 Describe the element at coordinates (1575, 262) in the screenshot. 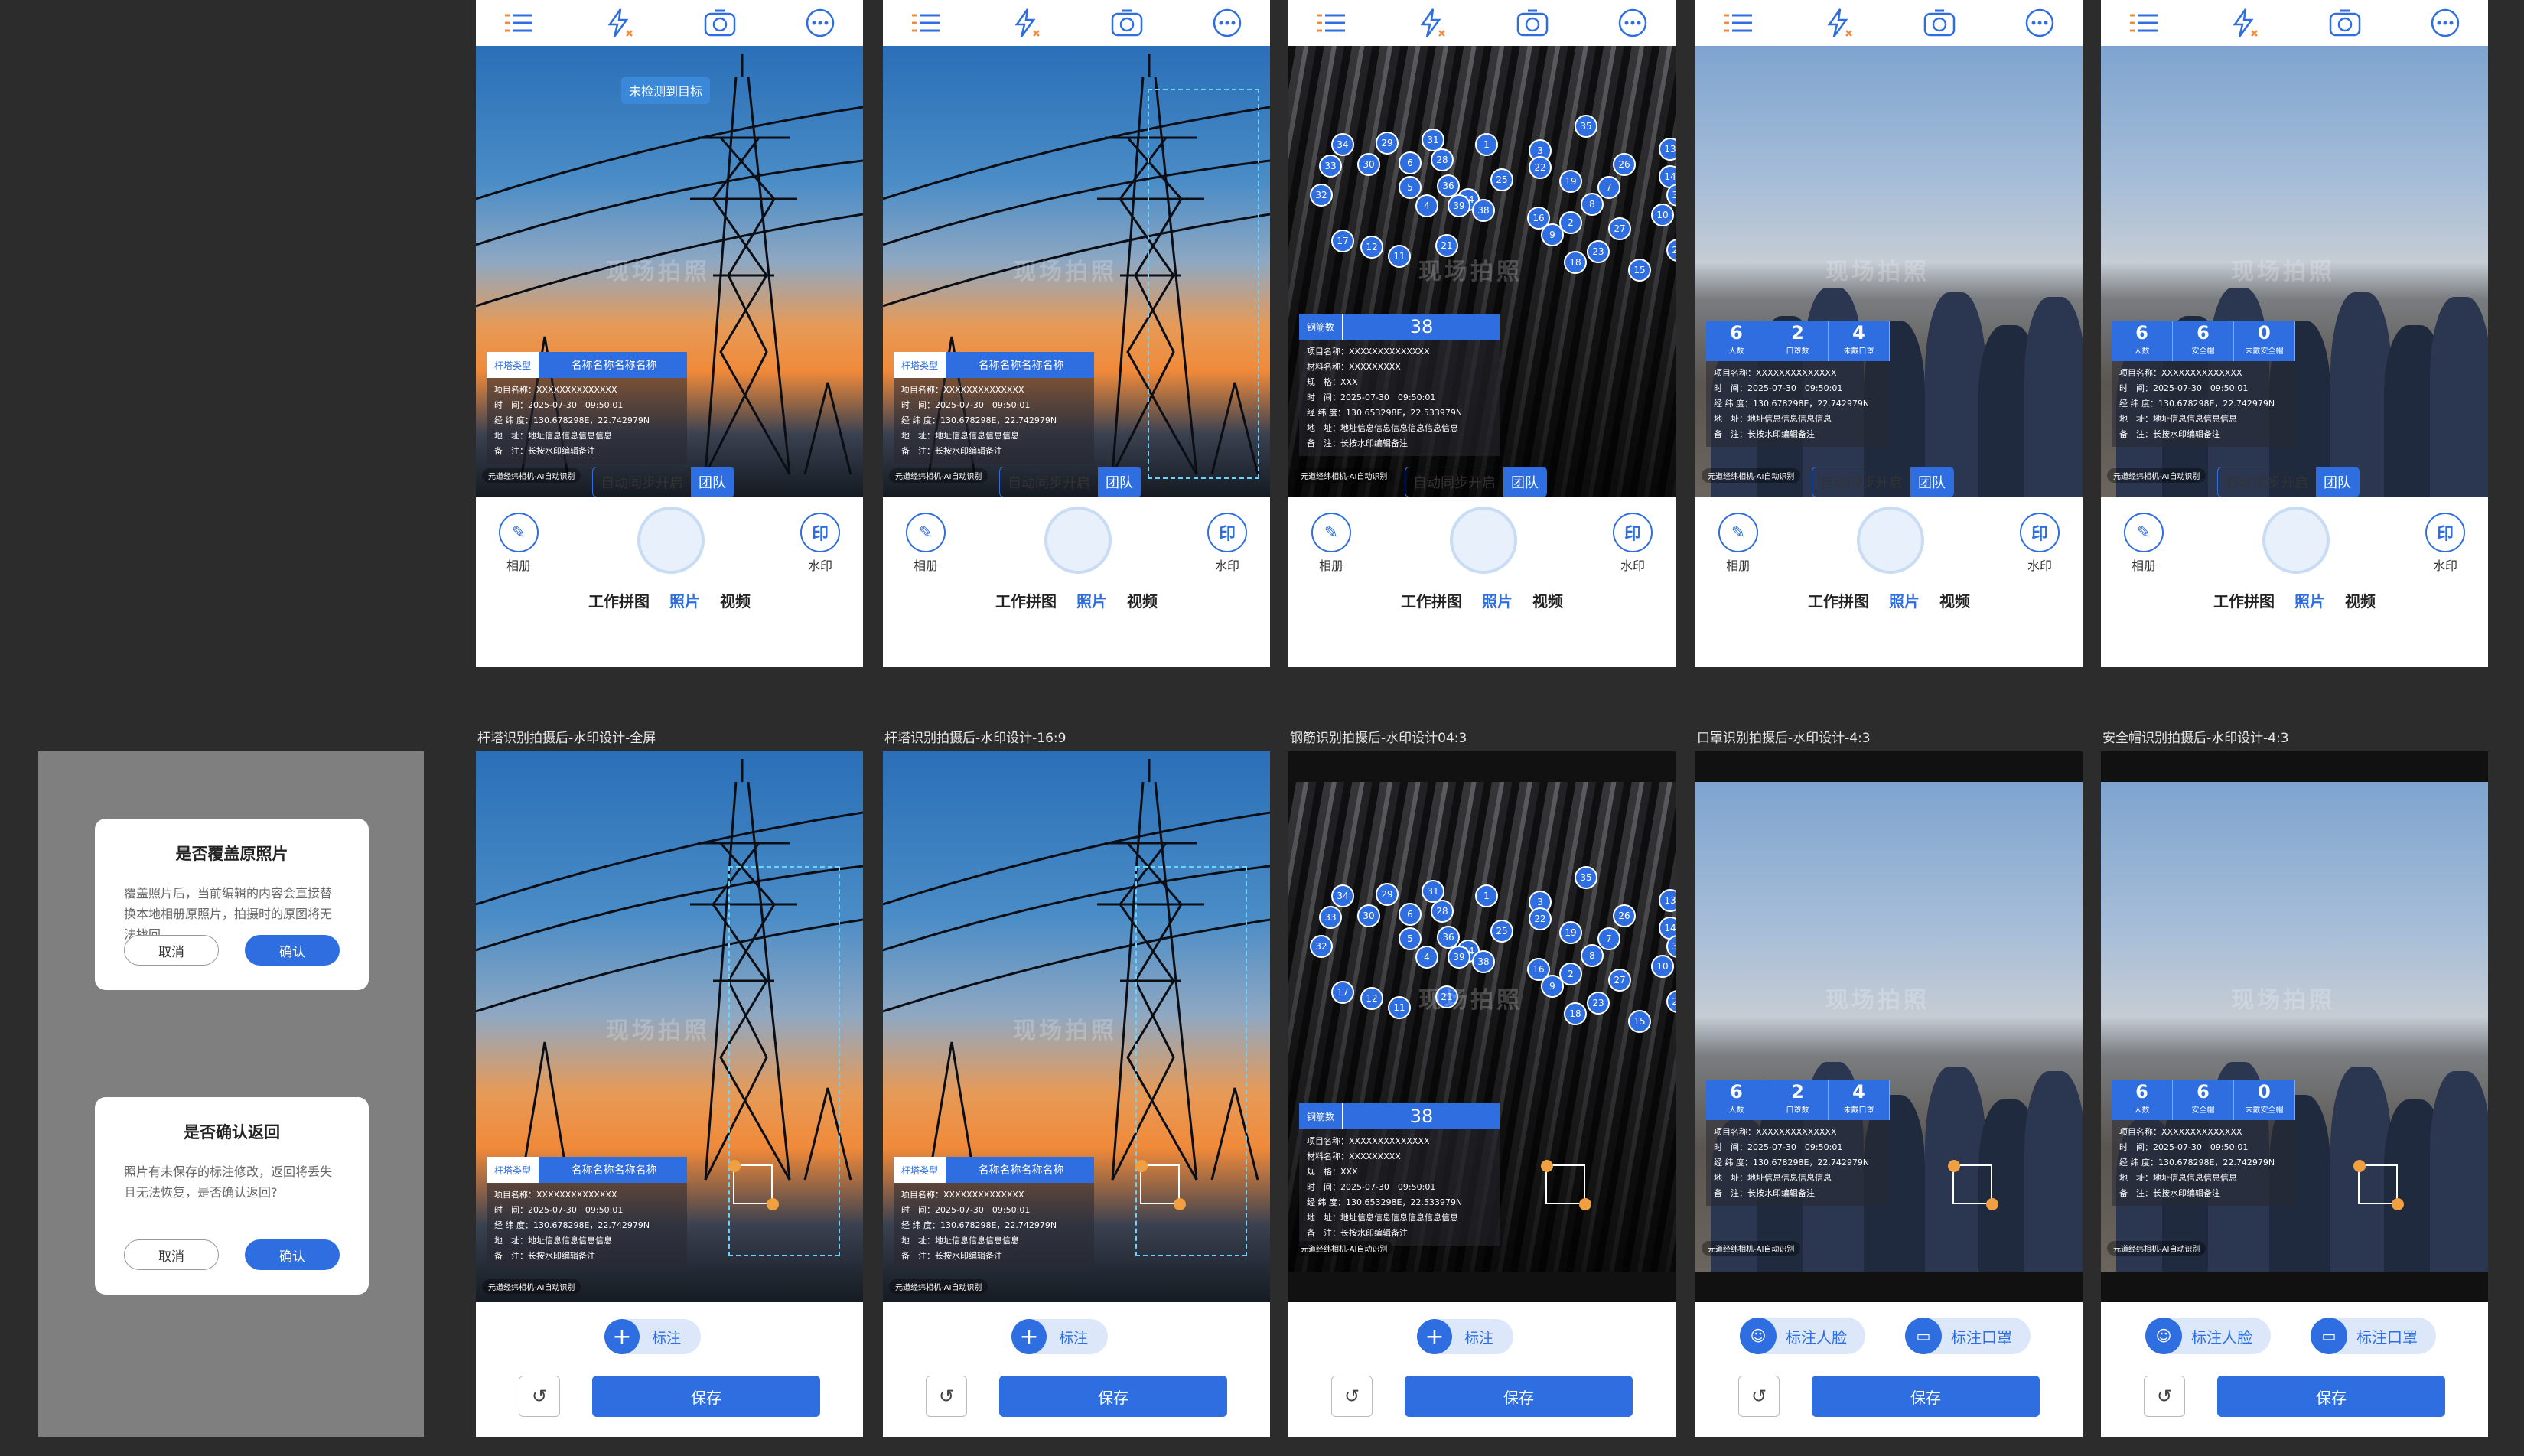

I see `rebar-count-bubble: 18` at that location.